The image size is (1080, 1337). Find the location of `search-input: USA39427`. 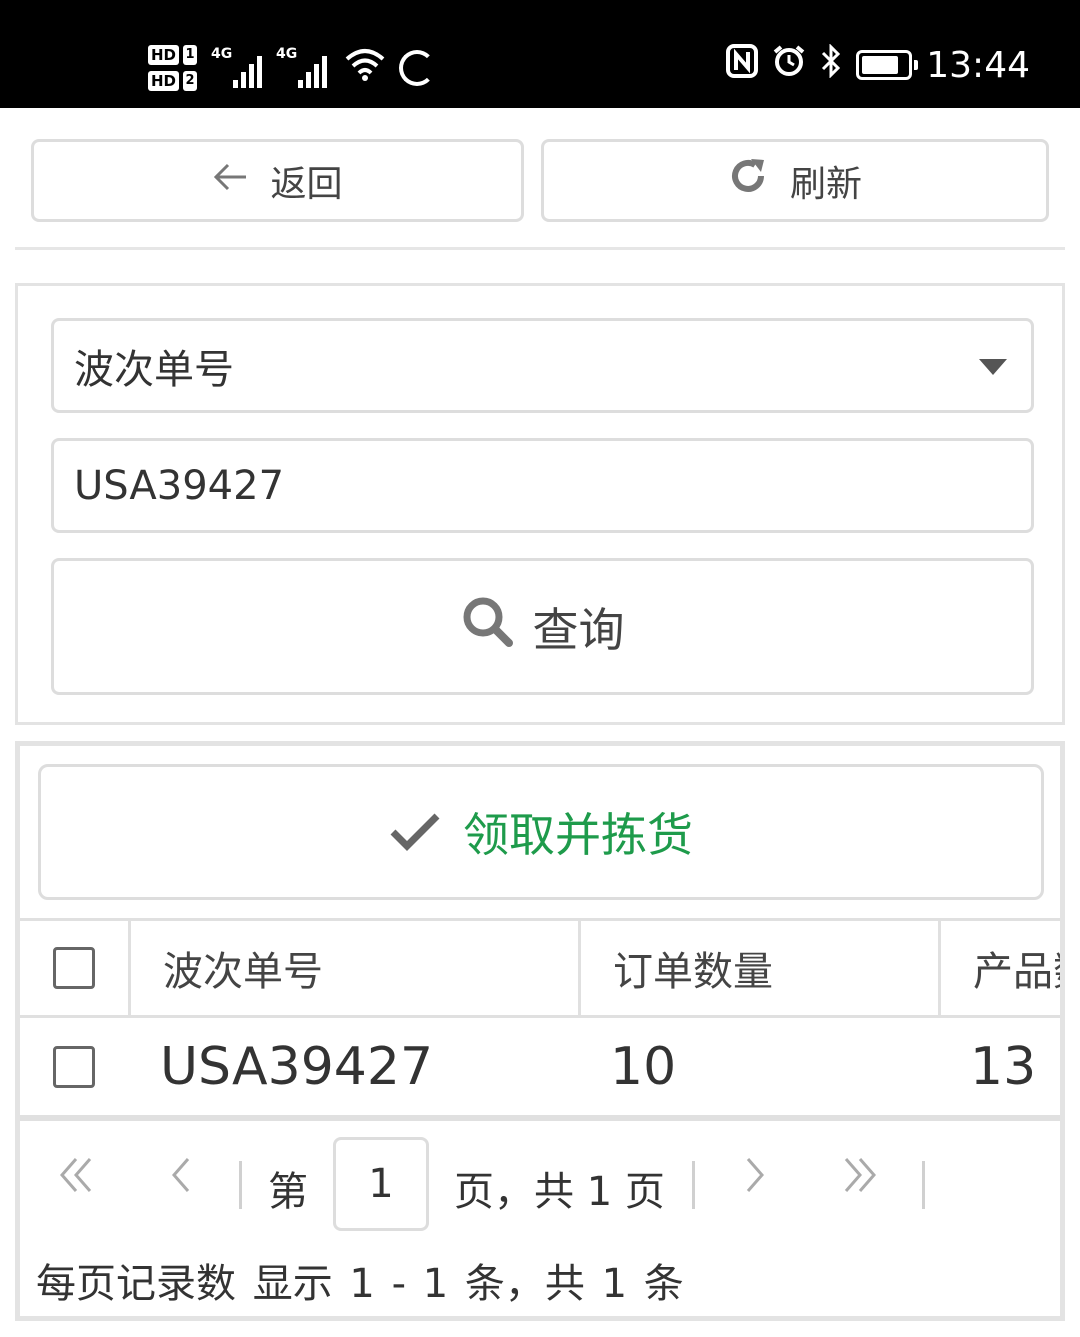

search-input: USA39427 is located at coordinates (542, 485).